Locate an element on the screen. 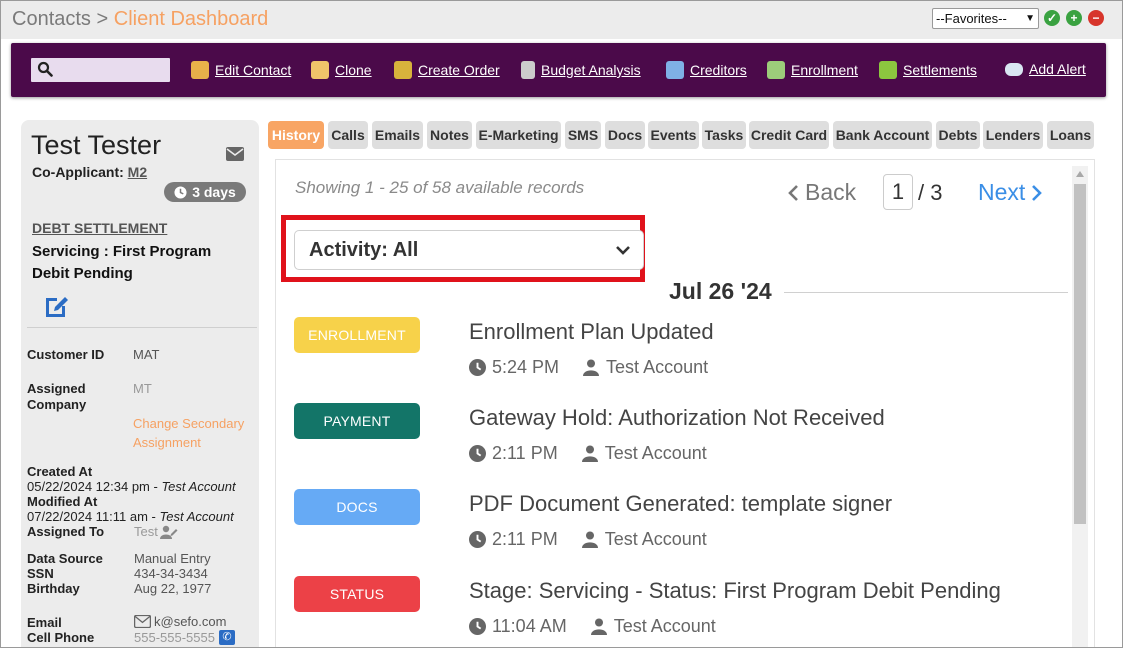 The image size is (1123, 648). edit-status-icon is located at coordinates (57, 305).